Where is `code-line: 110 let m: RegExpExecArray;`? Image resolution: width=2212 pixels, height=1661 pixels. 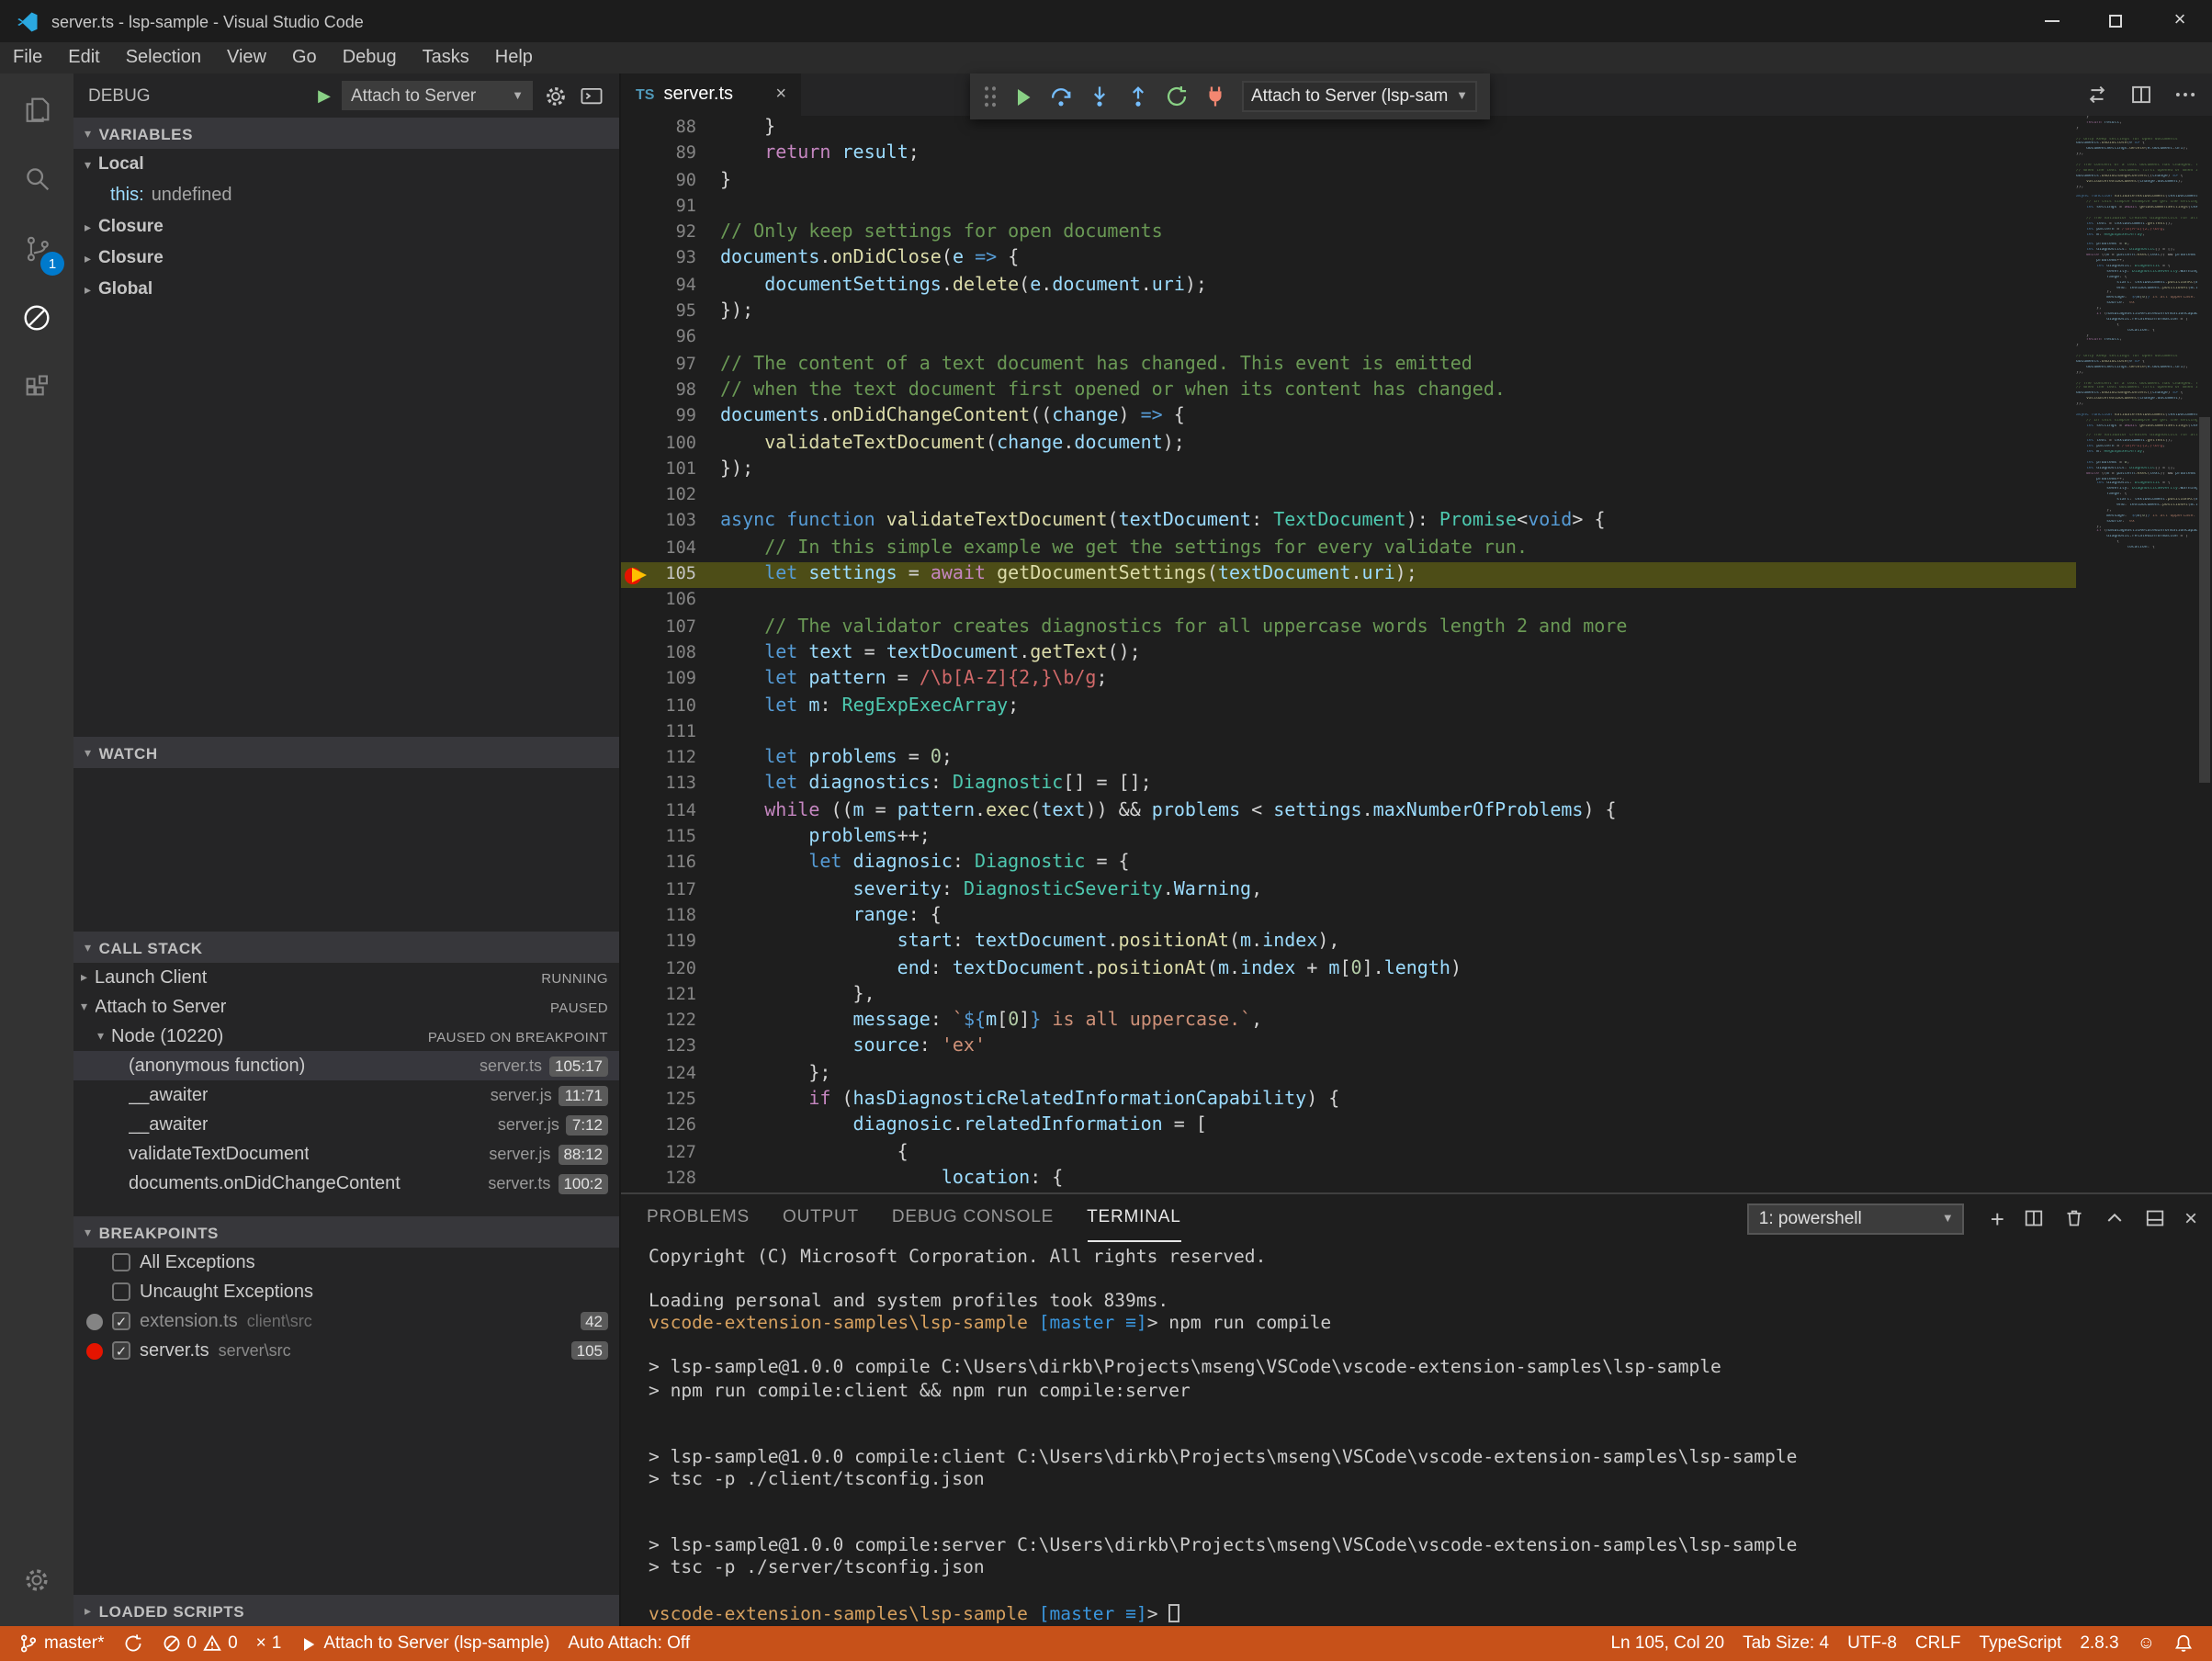 code-line: 110 let m: RegExpExecArray; is located at coordinates (1348, 707).